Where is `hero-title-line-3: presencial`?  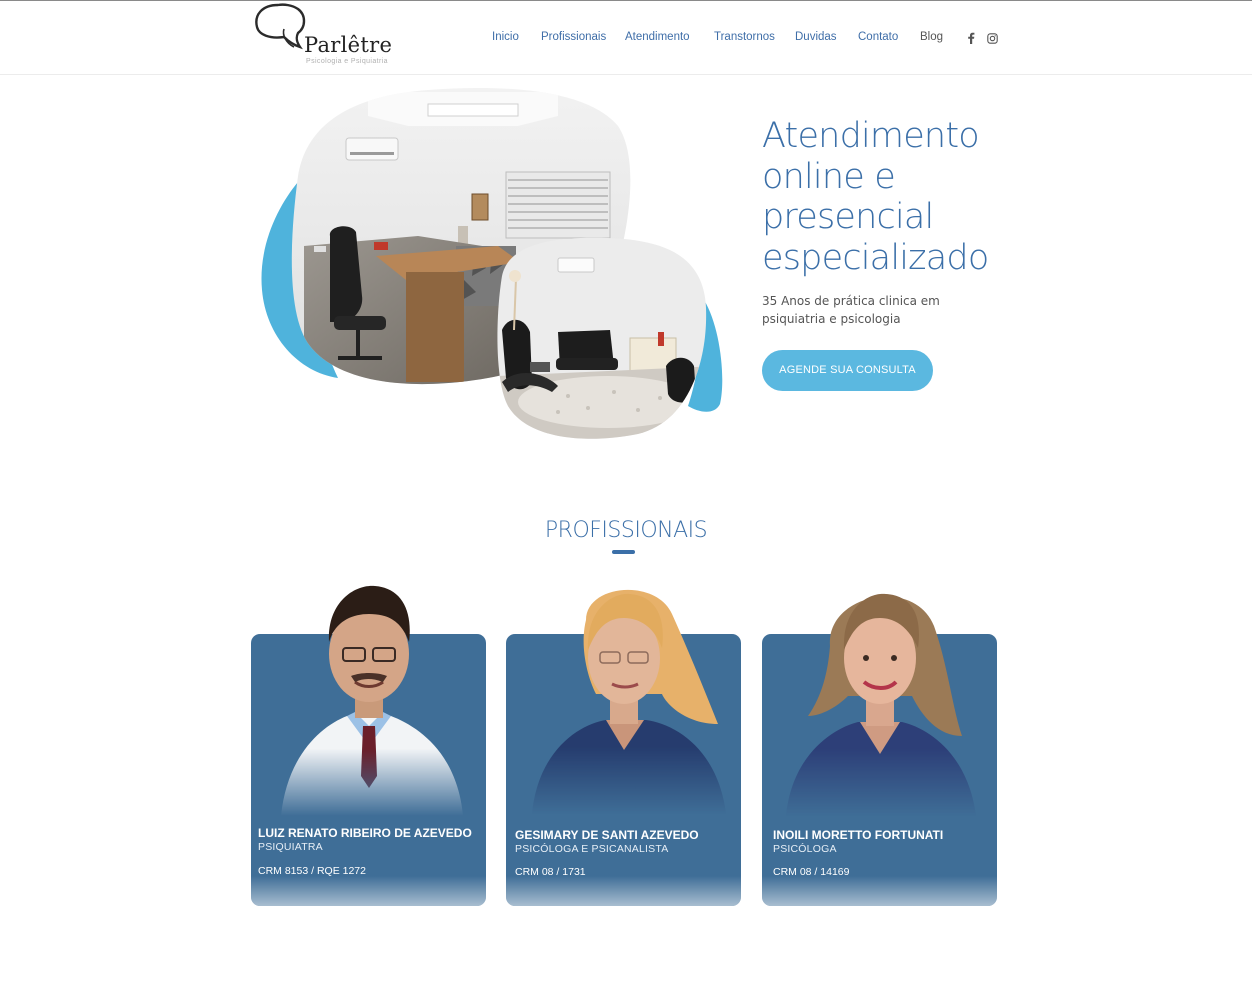
hero-title-line-3: presencial is located at coordinates (848, 217).